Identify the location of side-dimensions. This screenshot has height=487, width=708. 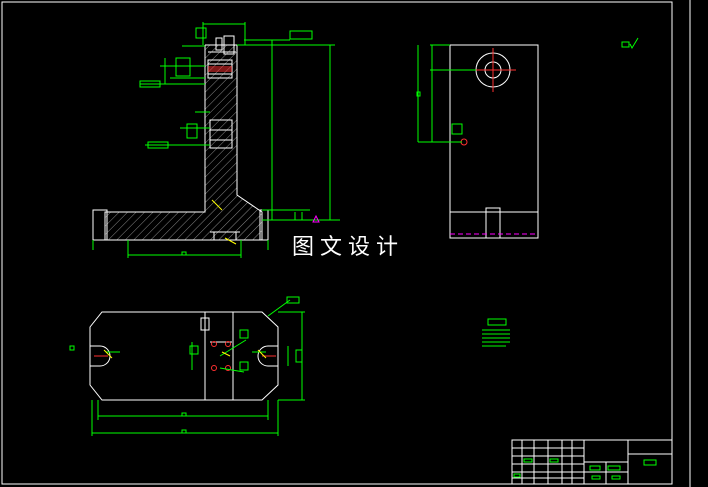
(446, 93).